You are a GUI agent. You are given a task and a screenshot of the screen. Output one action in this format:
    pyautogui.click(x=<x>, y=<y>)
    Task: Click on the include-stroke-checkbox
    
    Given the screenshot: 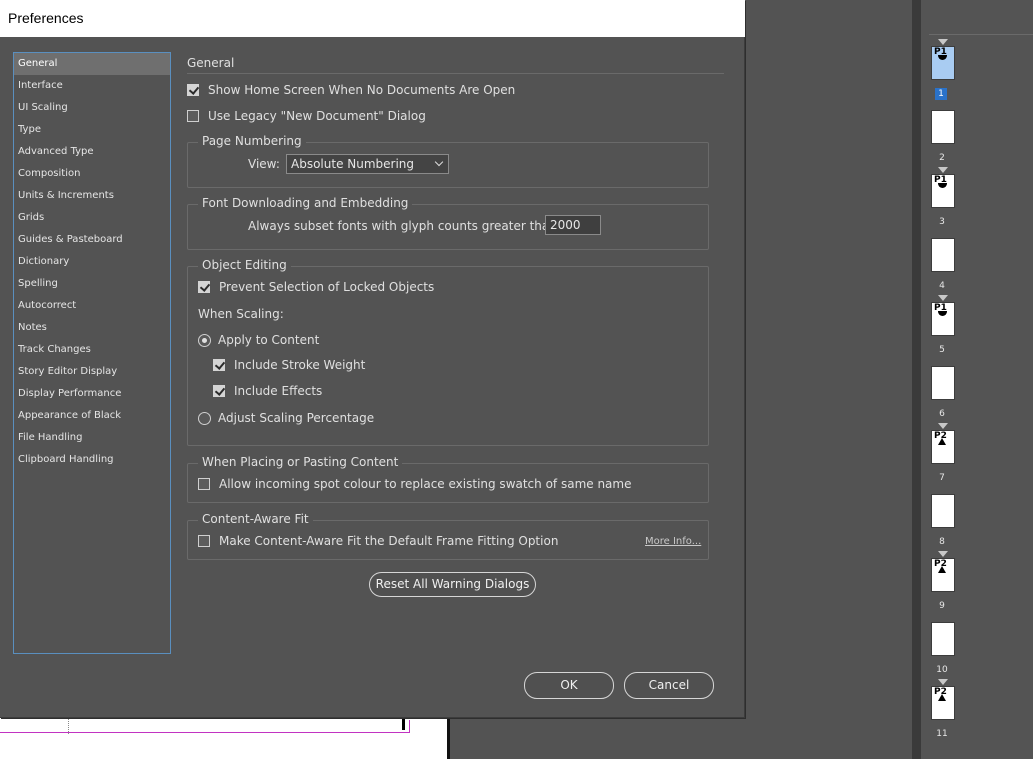 What is the action you would take?
    pyautogui.click(x=219, y=365)
    